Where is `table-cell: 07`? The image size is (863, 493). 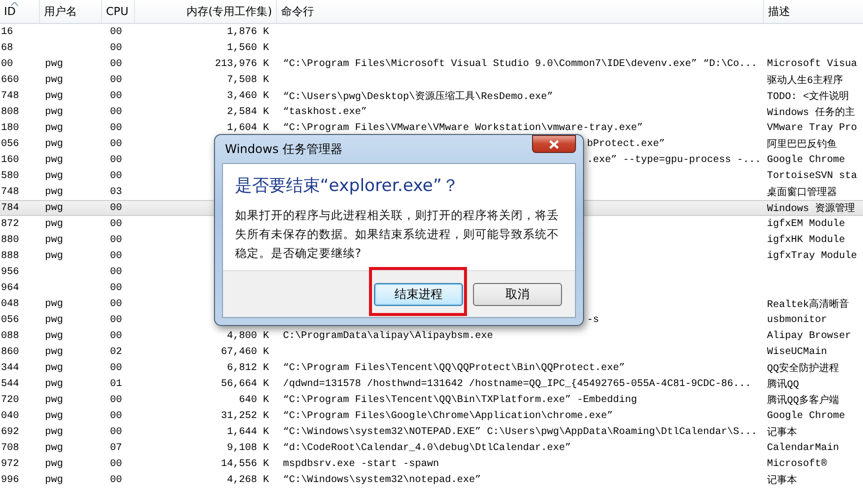 table-cell: 07 is located at coordinates (116, 448).